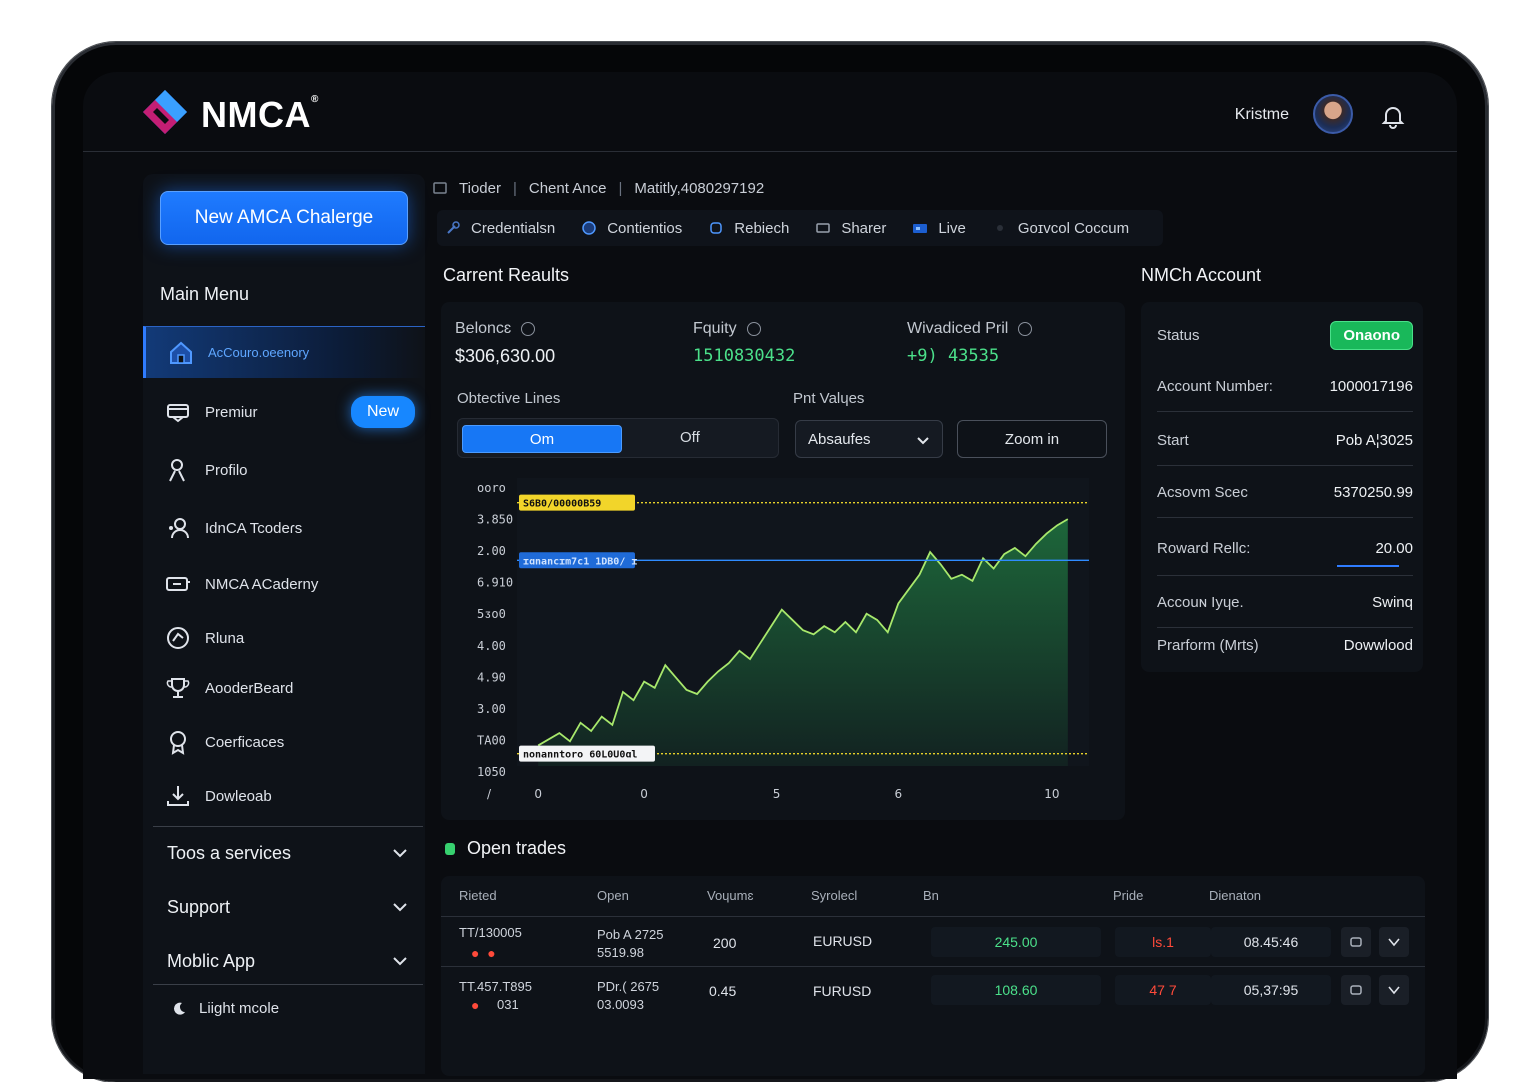  Describe the element at coordinates (284, 961) in the screenshot. I see `sidebar-section-mobile-app: Moblic App` at that location.